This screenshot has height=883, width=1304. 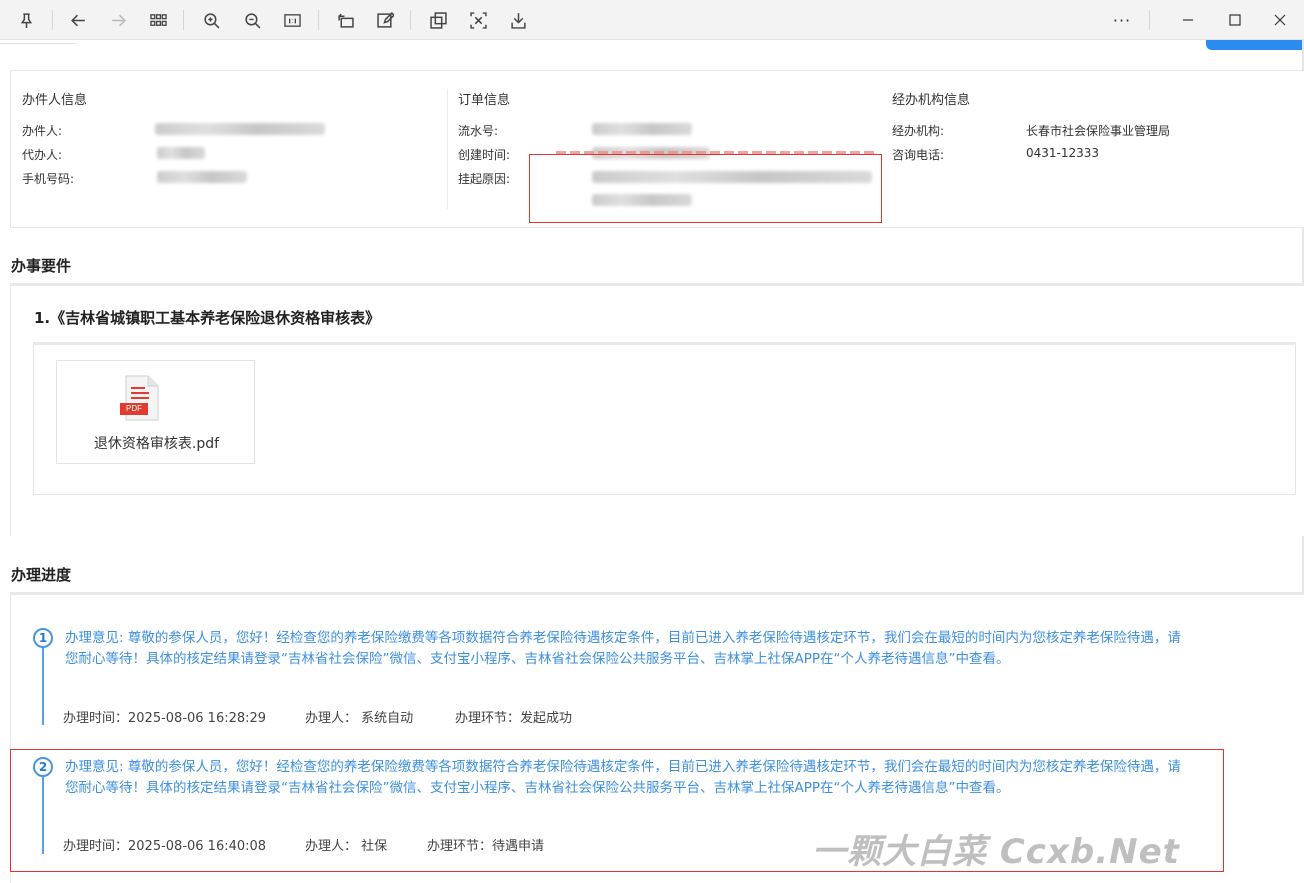 I want to click on download-icon, so click(x=518, y=20).